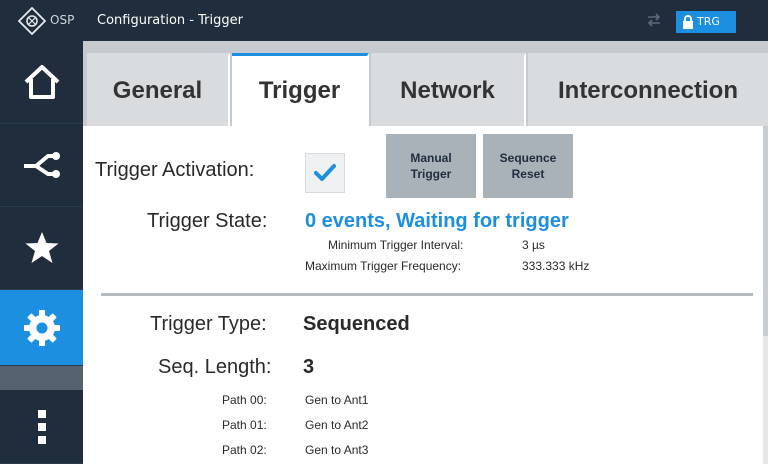  I want to click on section-divider, so click(427, 294).